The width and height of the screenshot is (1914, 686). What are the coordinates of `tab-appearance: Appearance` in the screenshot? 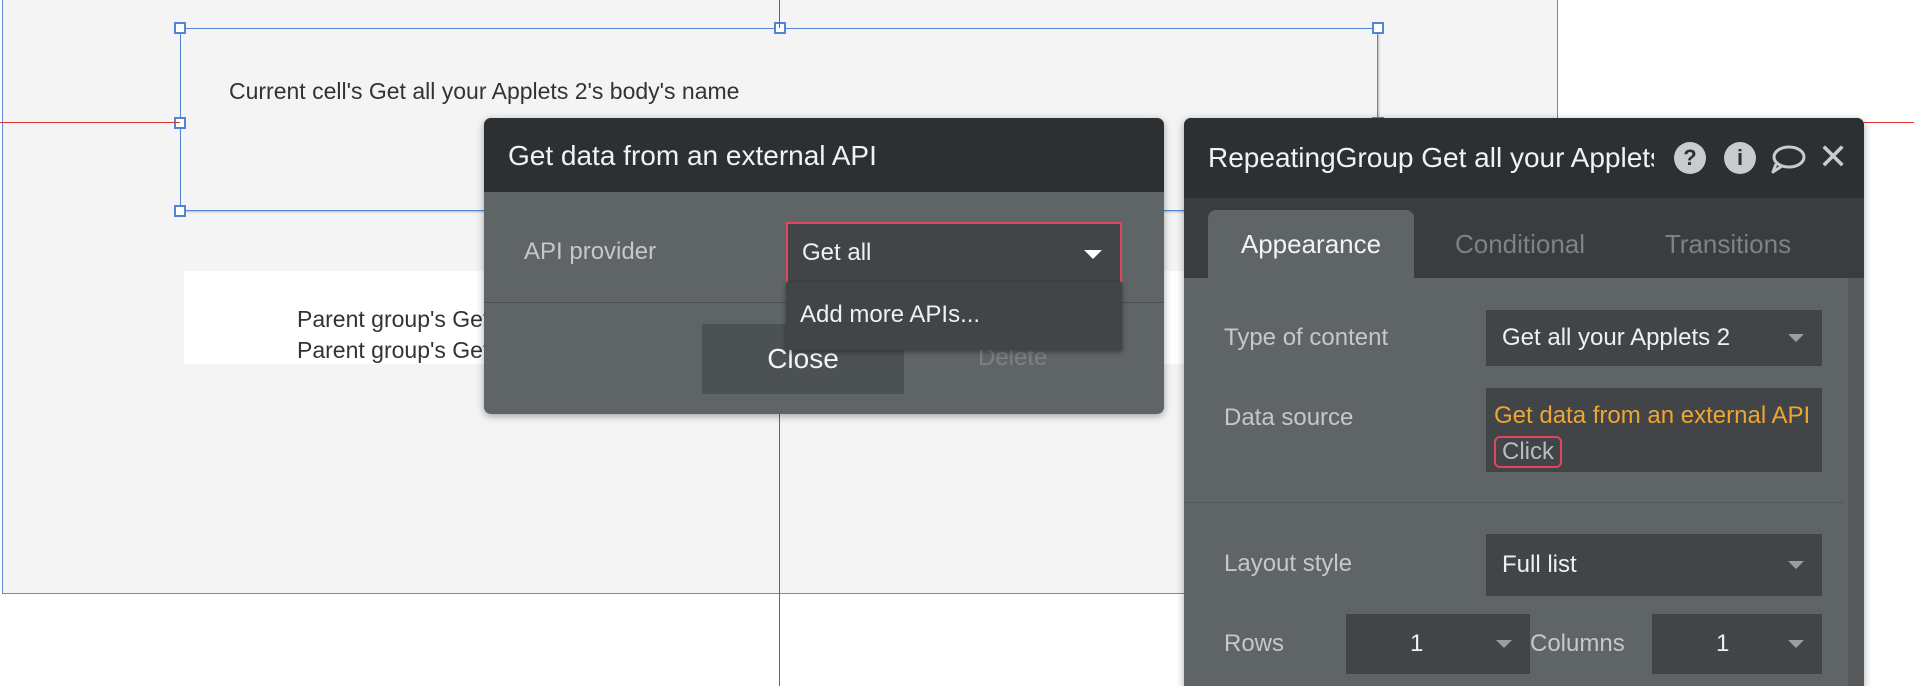 It's located at (1311, 244).